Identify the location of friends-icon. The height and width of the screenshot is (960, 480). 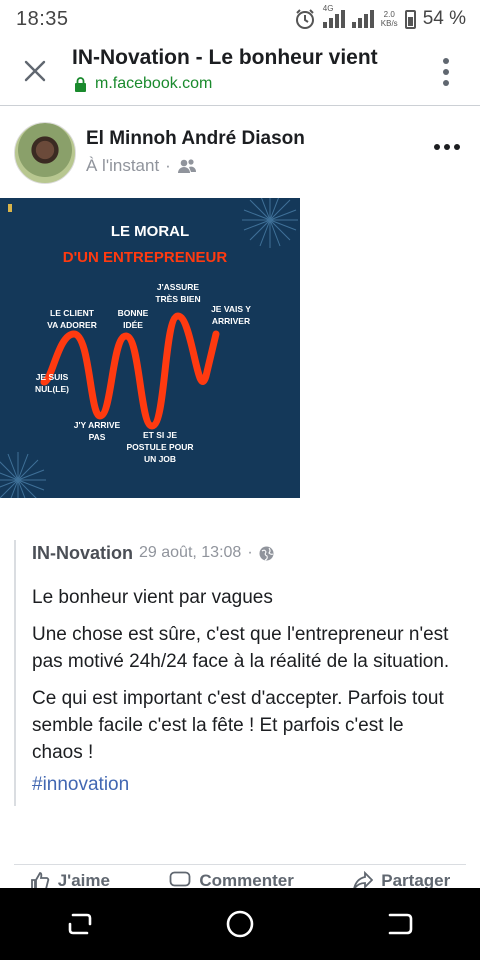
(186, 166).